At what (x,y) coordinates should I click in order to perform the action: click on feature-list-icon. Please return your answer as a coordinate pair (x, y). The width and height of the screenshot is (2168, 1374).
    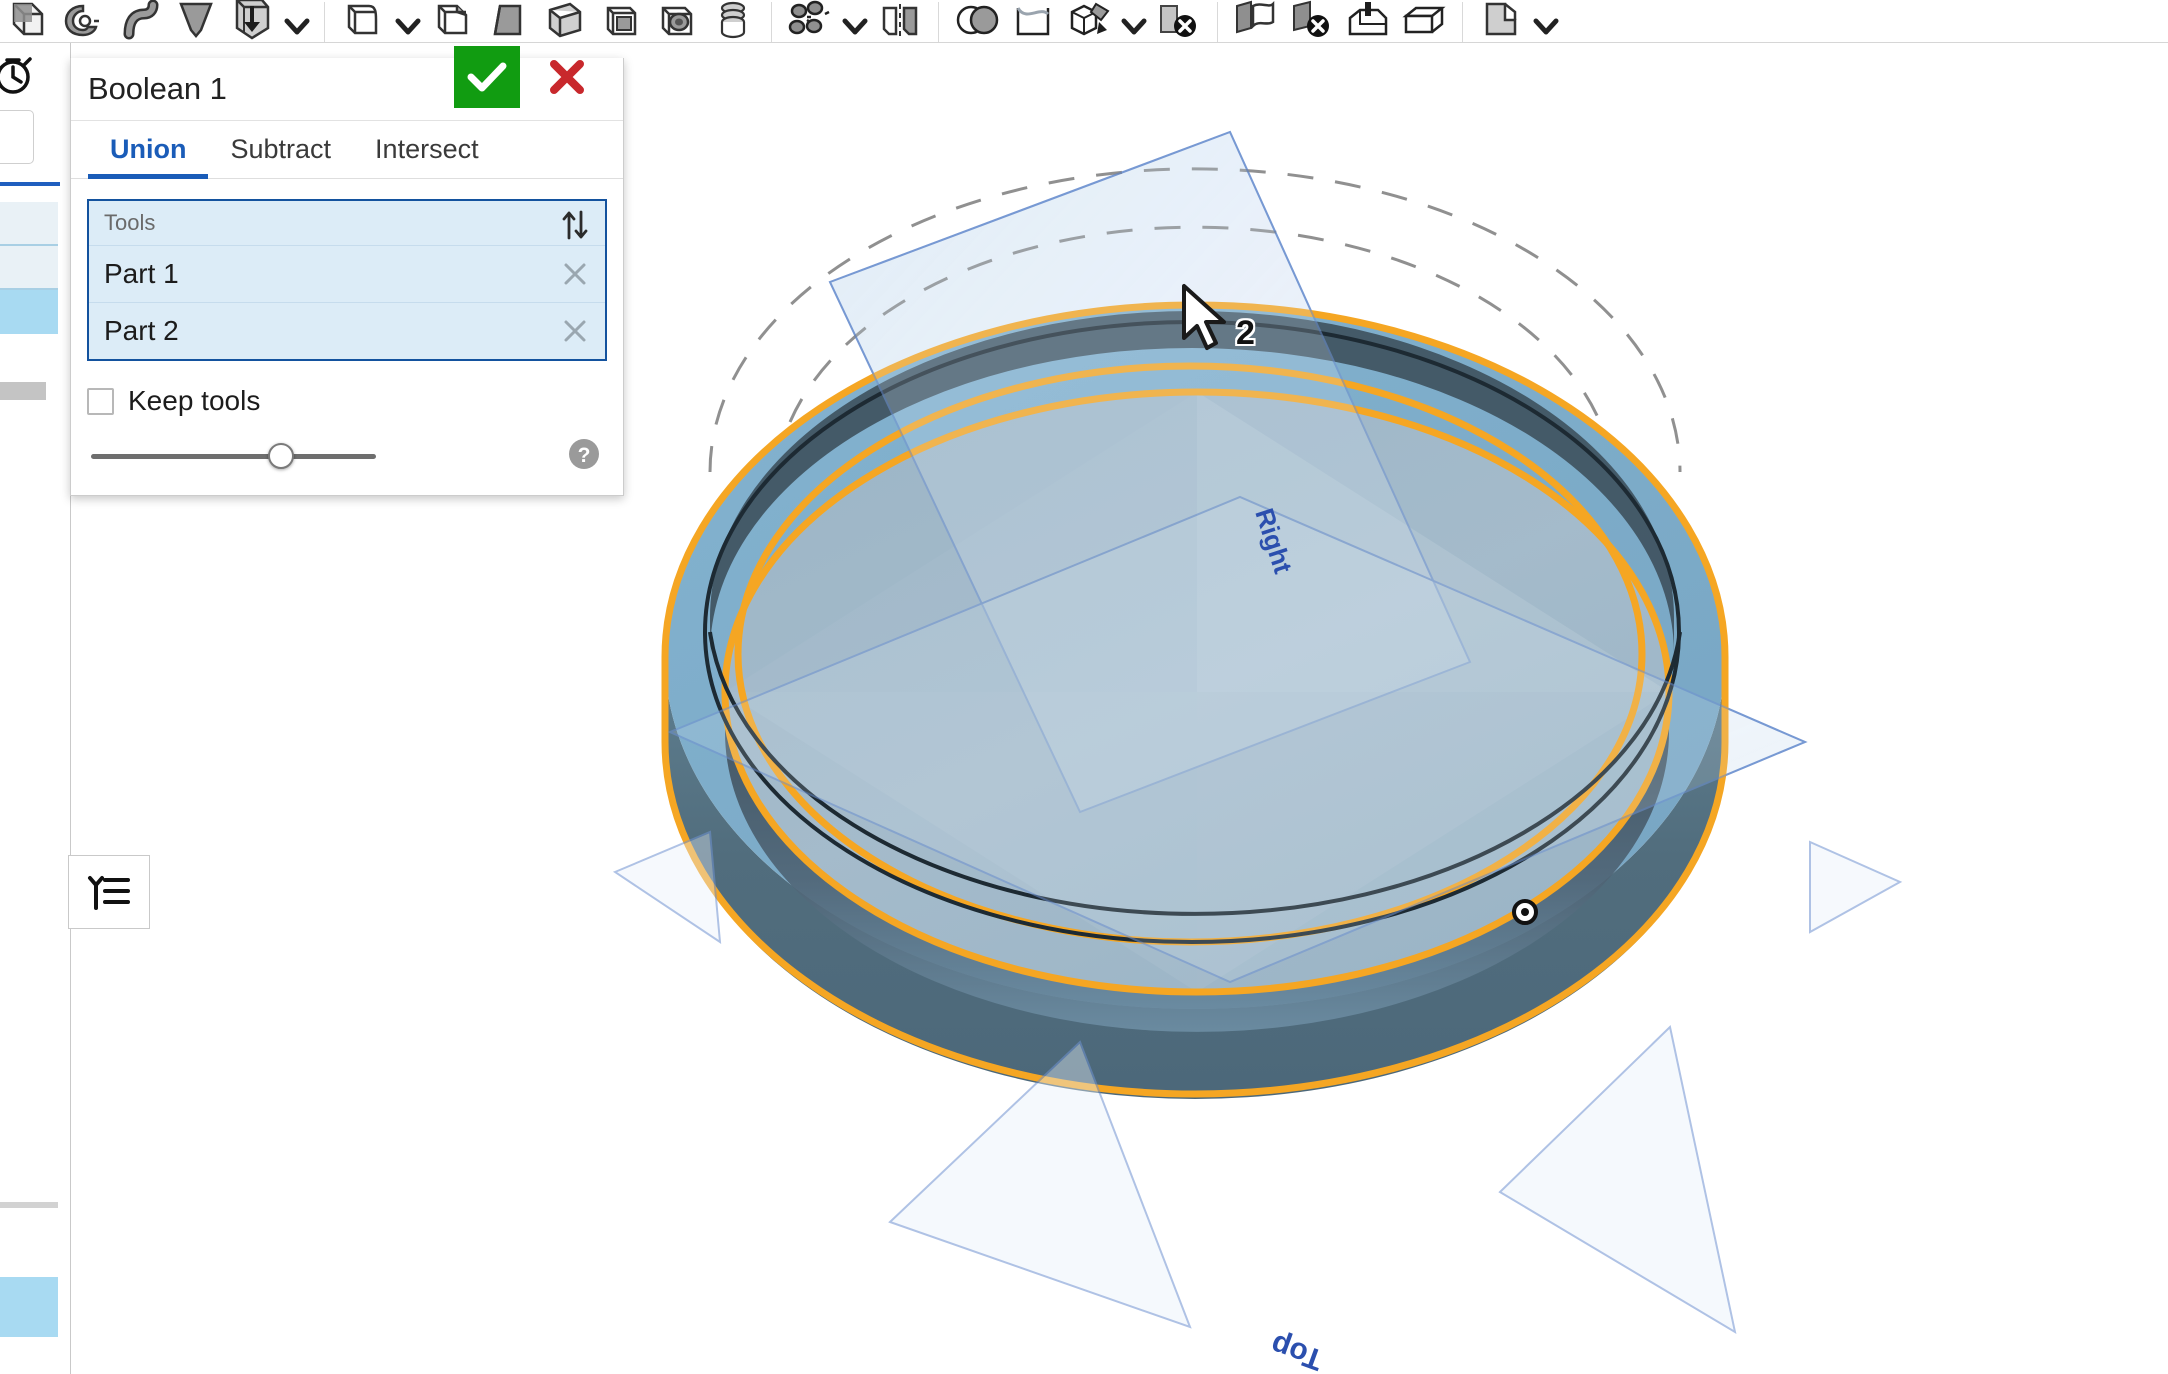
    Looking at the image, I should click on (109, 892).